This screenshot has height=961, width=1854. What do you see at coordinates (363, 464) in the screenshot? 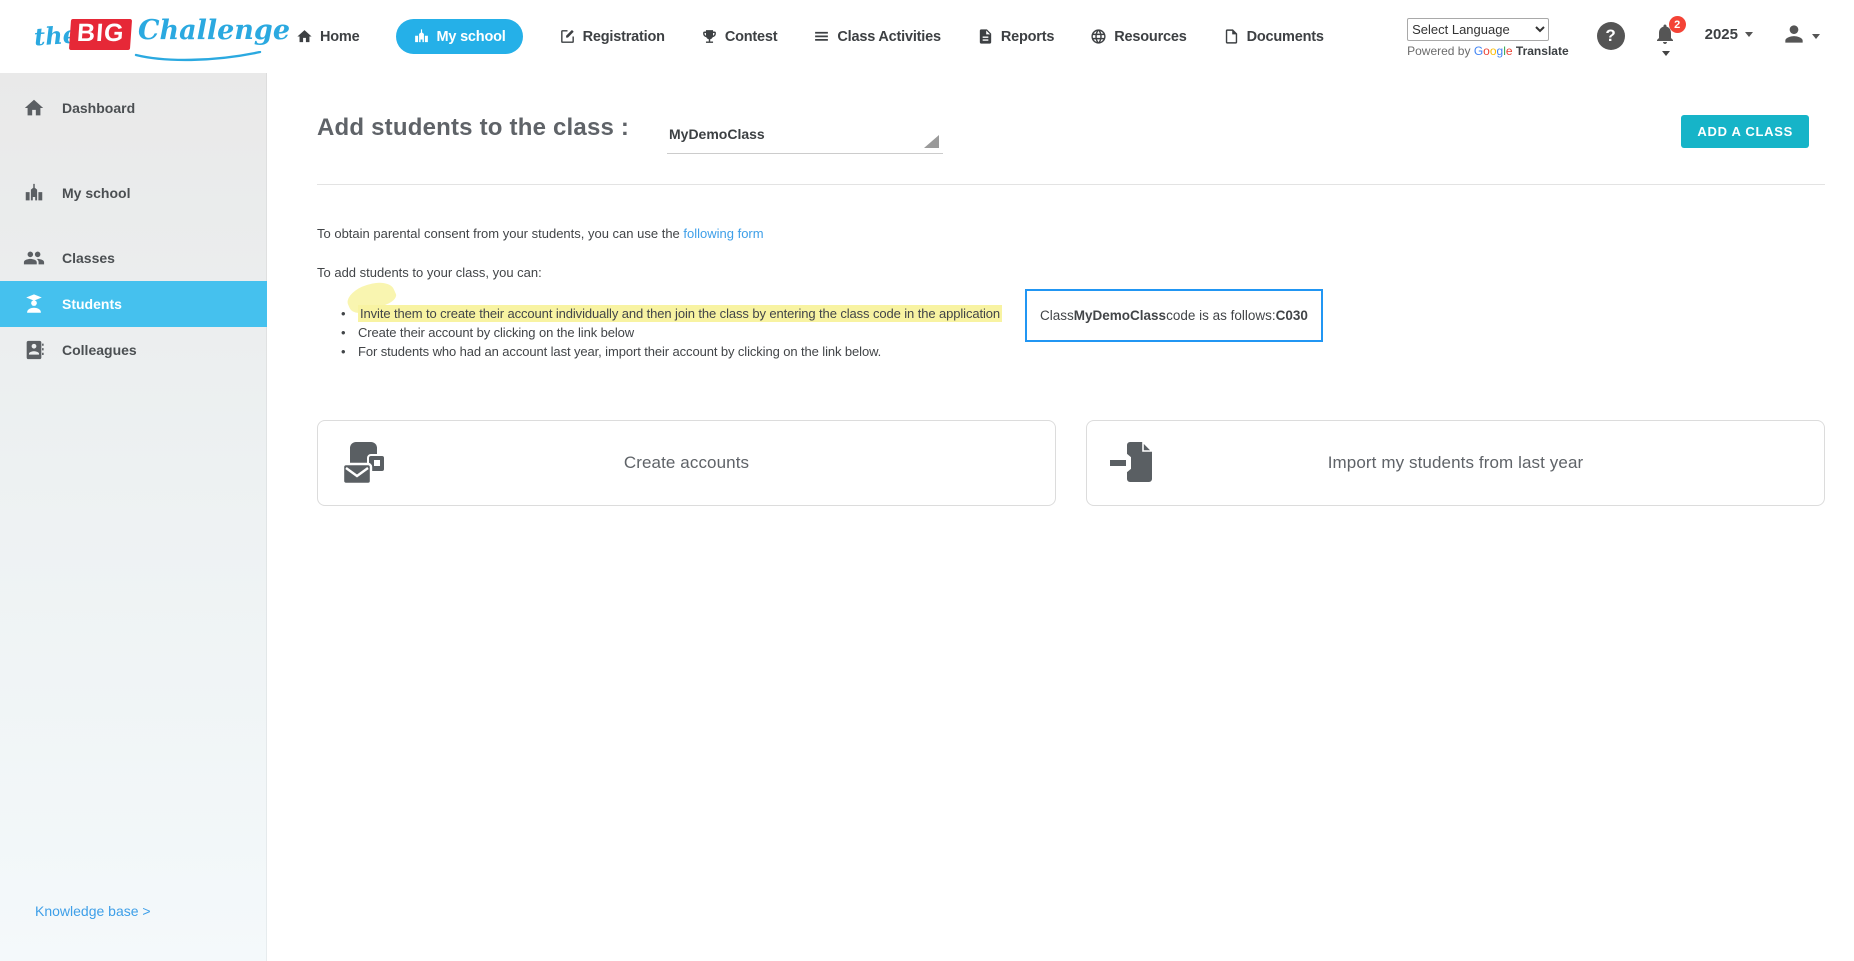
I see `create-accounts-icon` at bounding box center [363, 464].